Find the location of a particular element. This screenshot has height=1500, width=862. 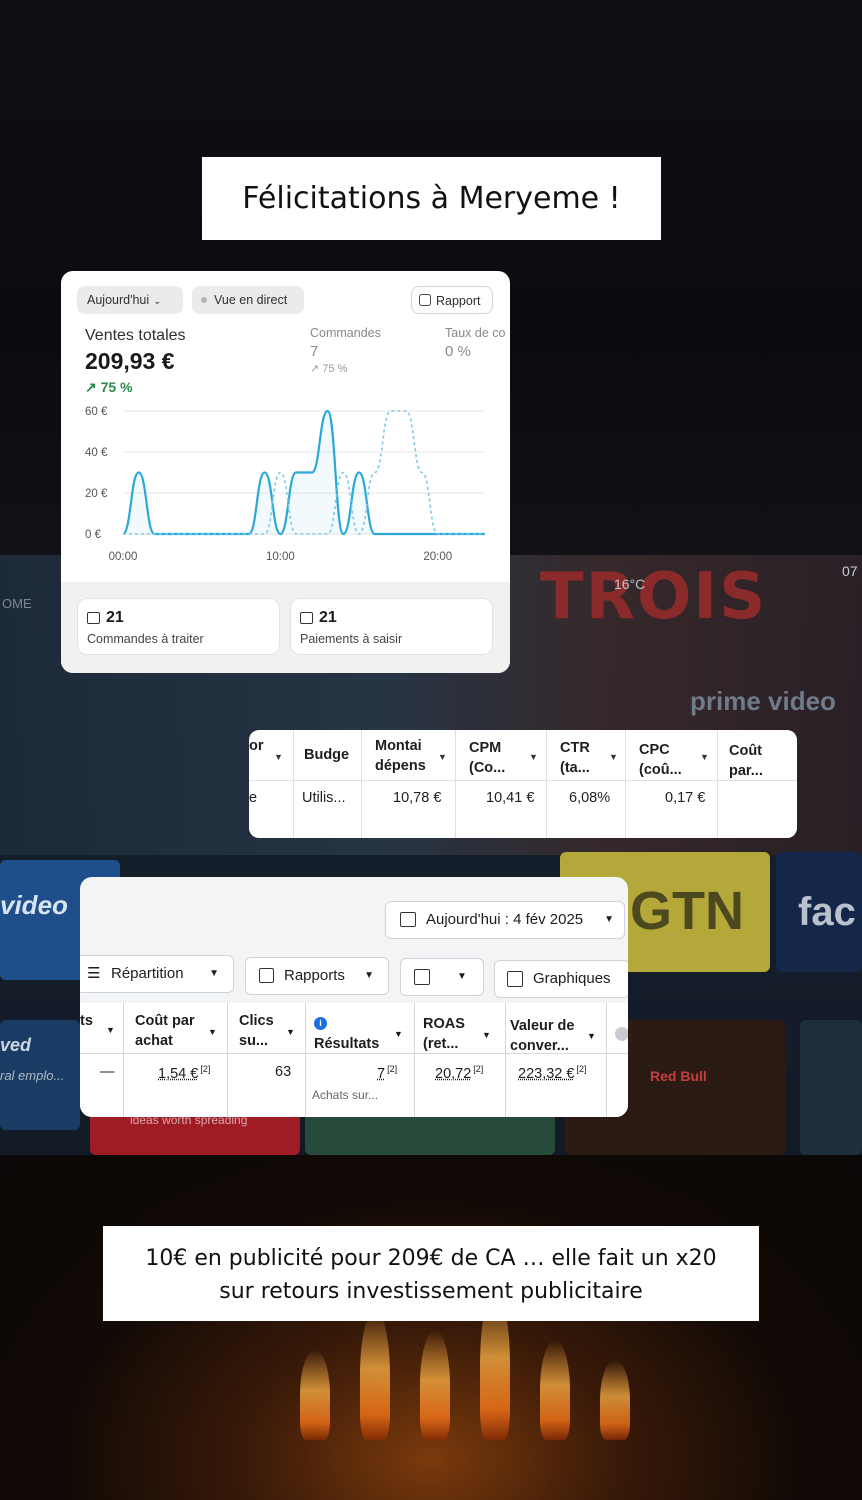

charts-button: Graphiques is located at coordinates (561, 979).